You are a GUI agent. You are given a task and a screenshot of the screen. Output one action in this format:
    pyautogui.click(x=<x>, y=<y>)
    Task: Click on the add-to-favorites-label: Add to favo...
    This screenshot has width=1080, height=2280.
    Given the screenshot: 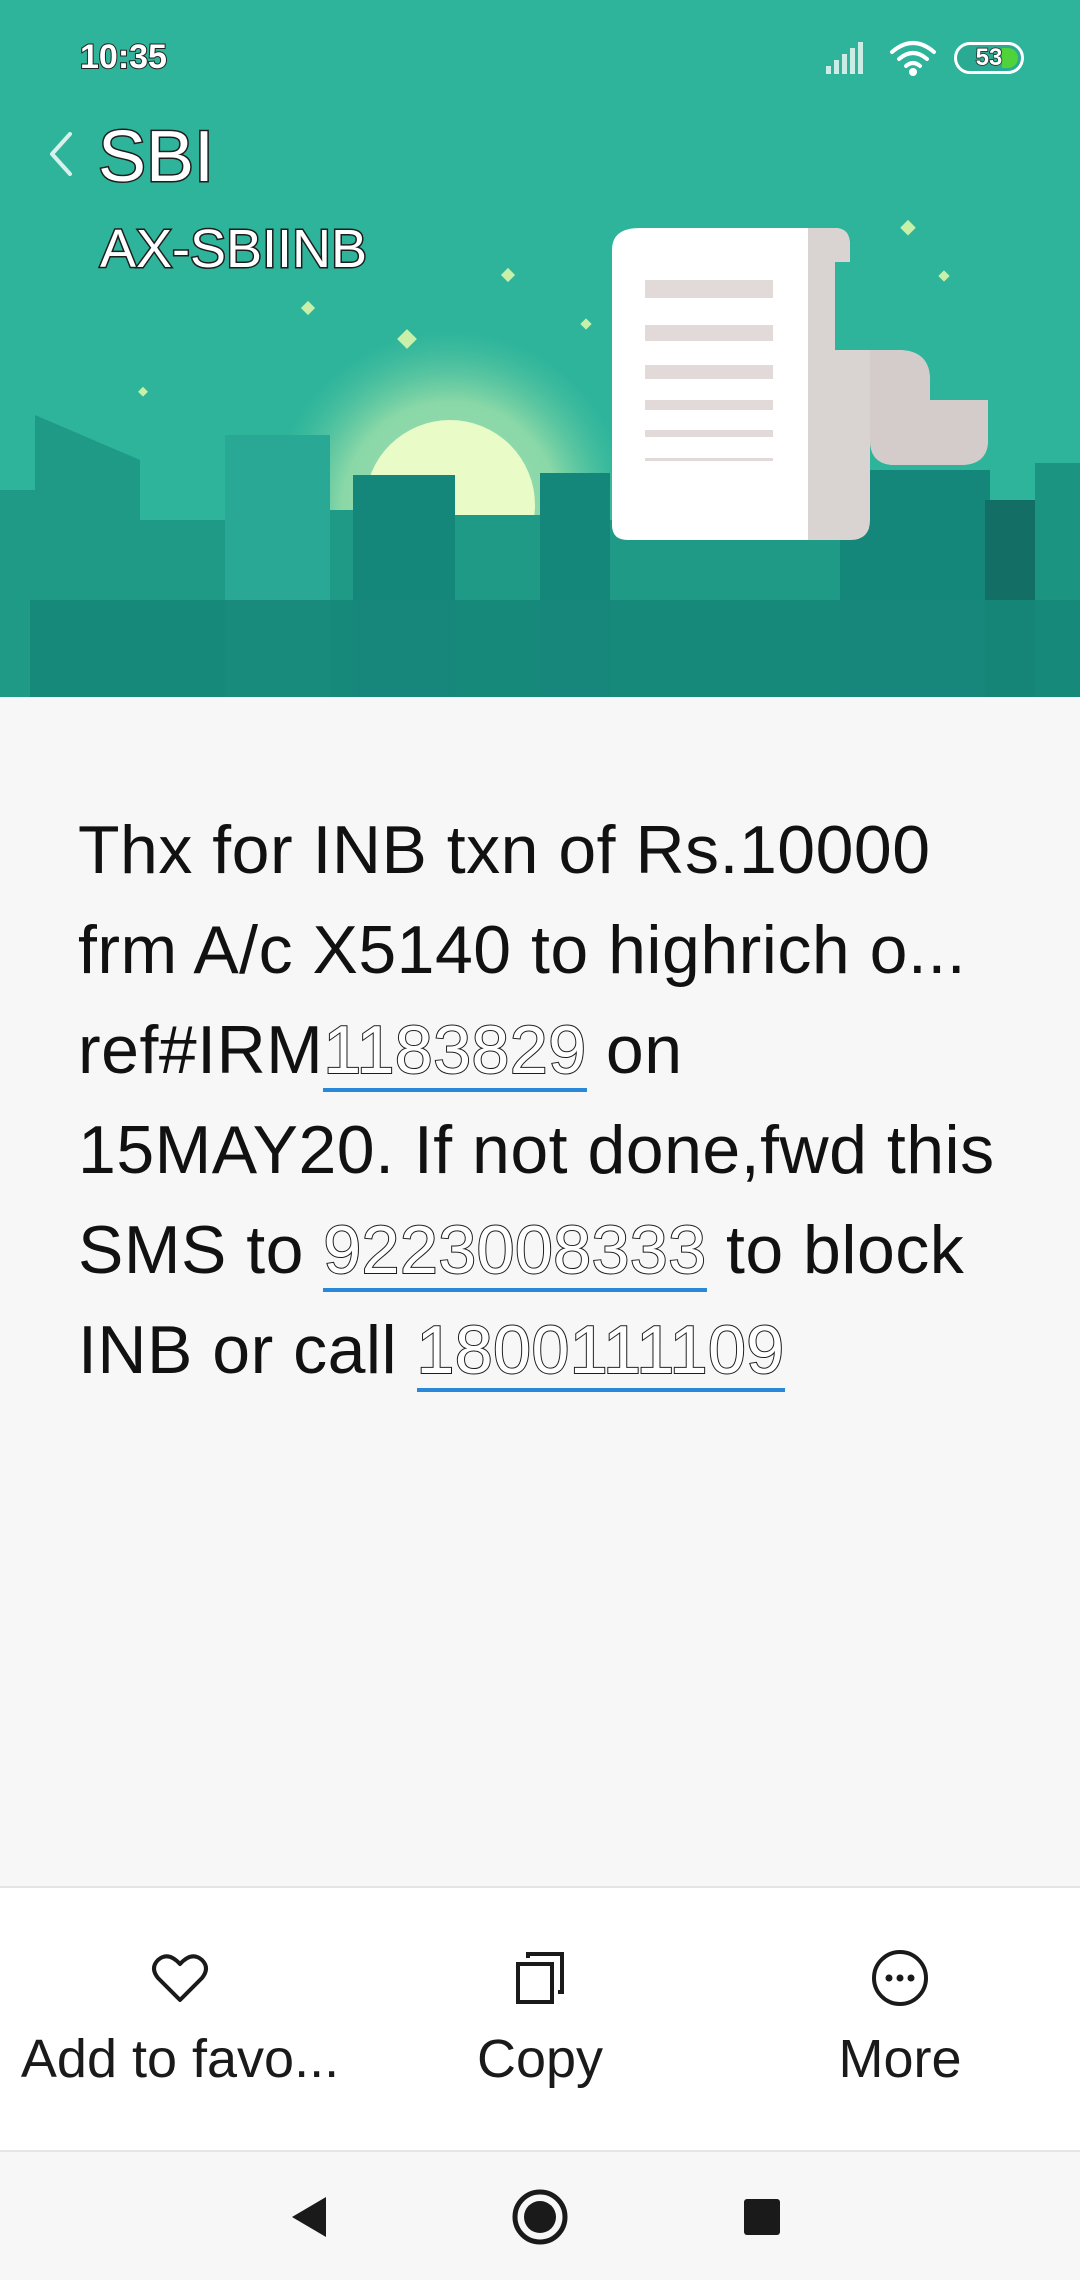 What is the action you would take?
    pyautogui.click(x=180, y=2059)
    